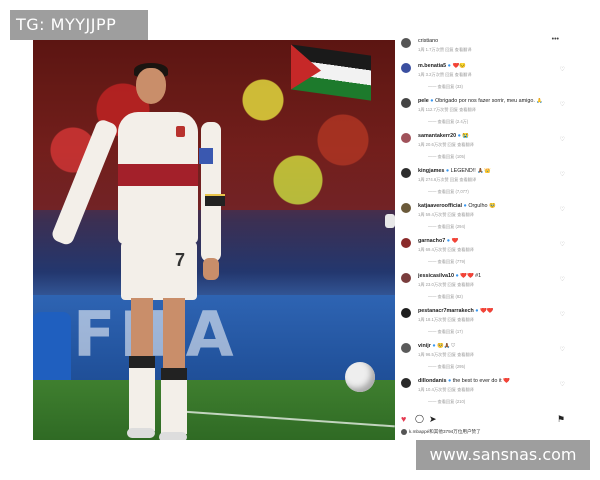  What do you see at coordinates (445, 74) in the screenshot?
I see `comment-meta: 1周 3.2万次赞 回复 查看翻译` at bounding box center [445, 74].